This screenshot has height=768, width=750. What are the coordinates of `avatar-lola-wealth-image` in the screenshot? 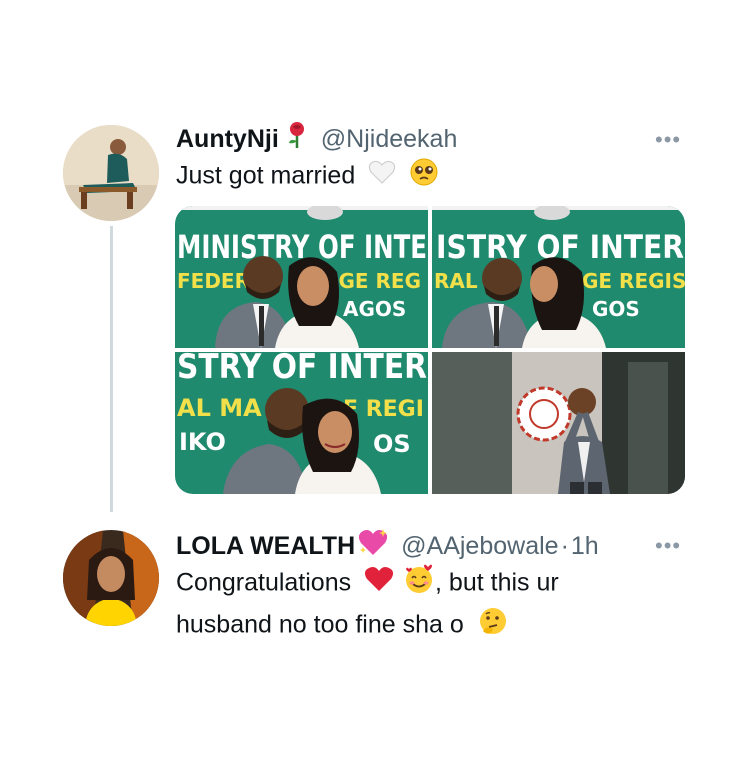 It's located at (111, 578).